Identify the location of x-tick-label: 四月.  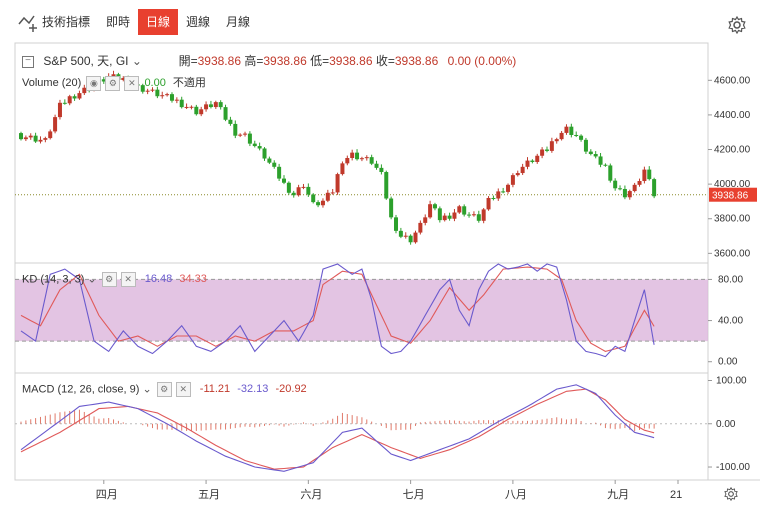
(107, 495).